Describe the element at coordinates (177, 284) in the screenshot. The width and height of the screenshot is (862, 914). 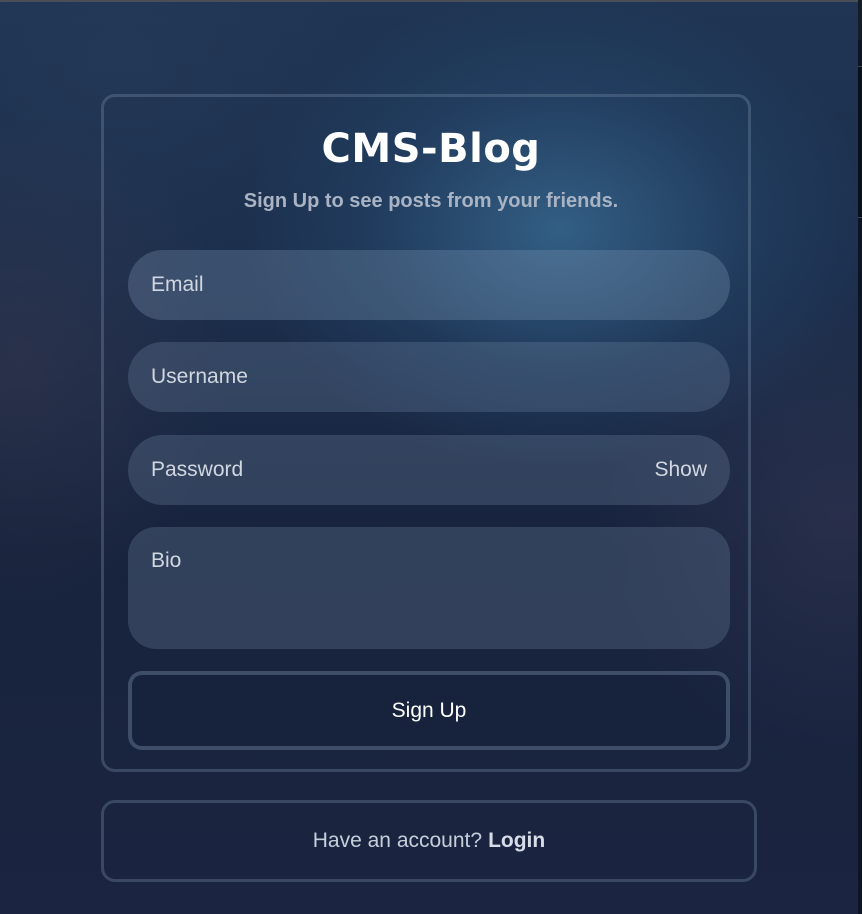
I see `email-placeholder: Email` at that location.